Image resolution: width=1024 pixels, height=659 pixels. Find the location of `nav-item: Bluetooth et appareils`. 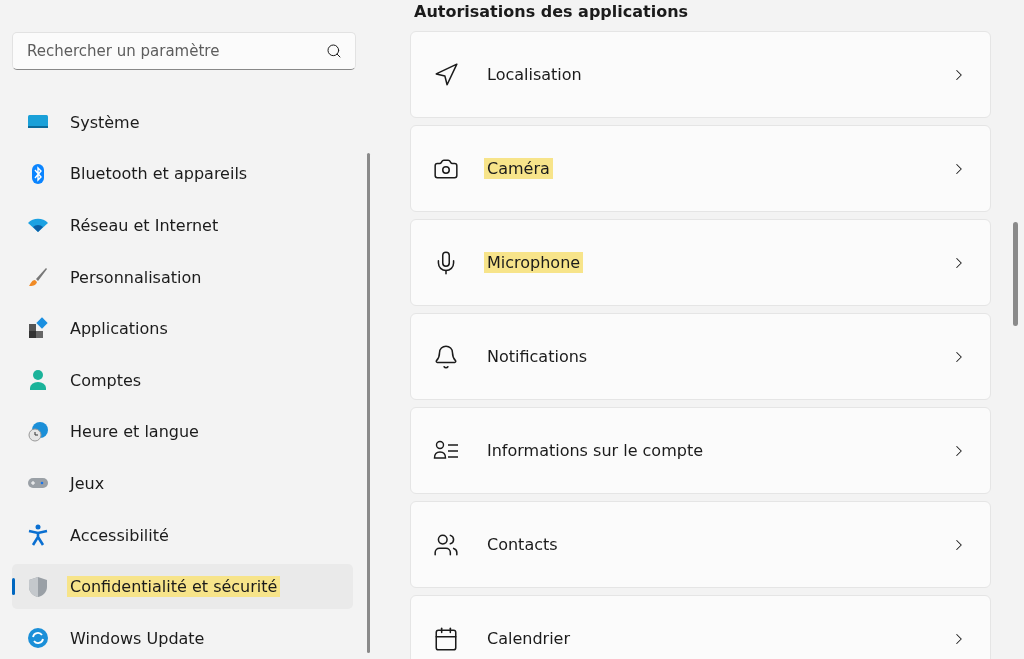

nav-item: Bluetooth et appareils is located at coordinates (183, 174).